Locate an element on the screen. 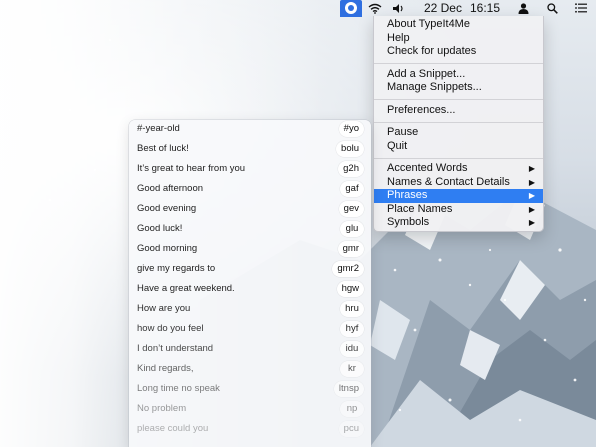  clock-date: 22 Dec is located at coordinates (442, 8).